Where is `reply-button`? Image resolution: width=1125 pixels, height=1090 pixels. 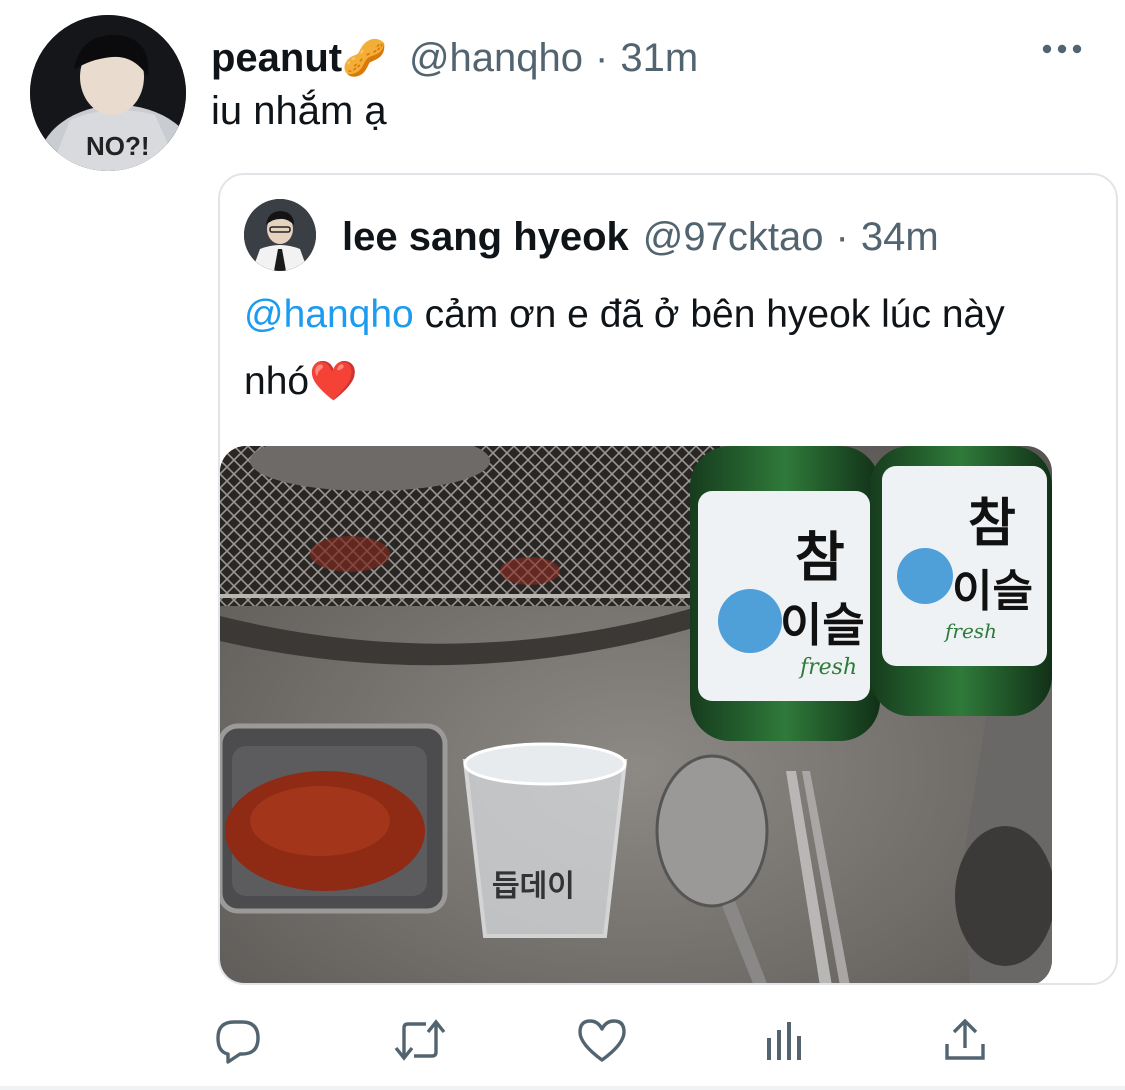
reply-button is located at coordinates (238, 1040).